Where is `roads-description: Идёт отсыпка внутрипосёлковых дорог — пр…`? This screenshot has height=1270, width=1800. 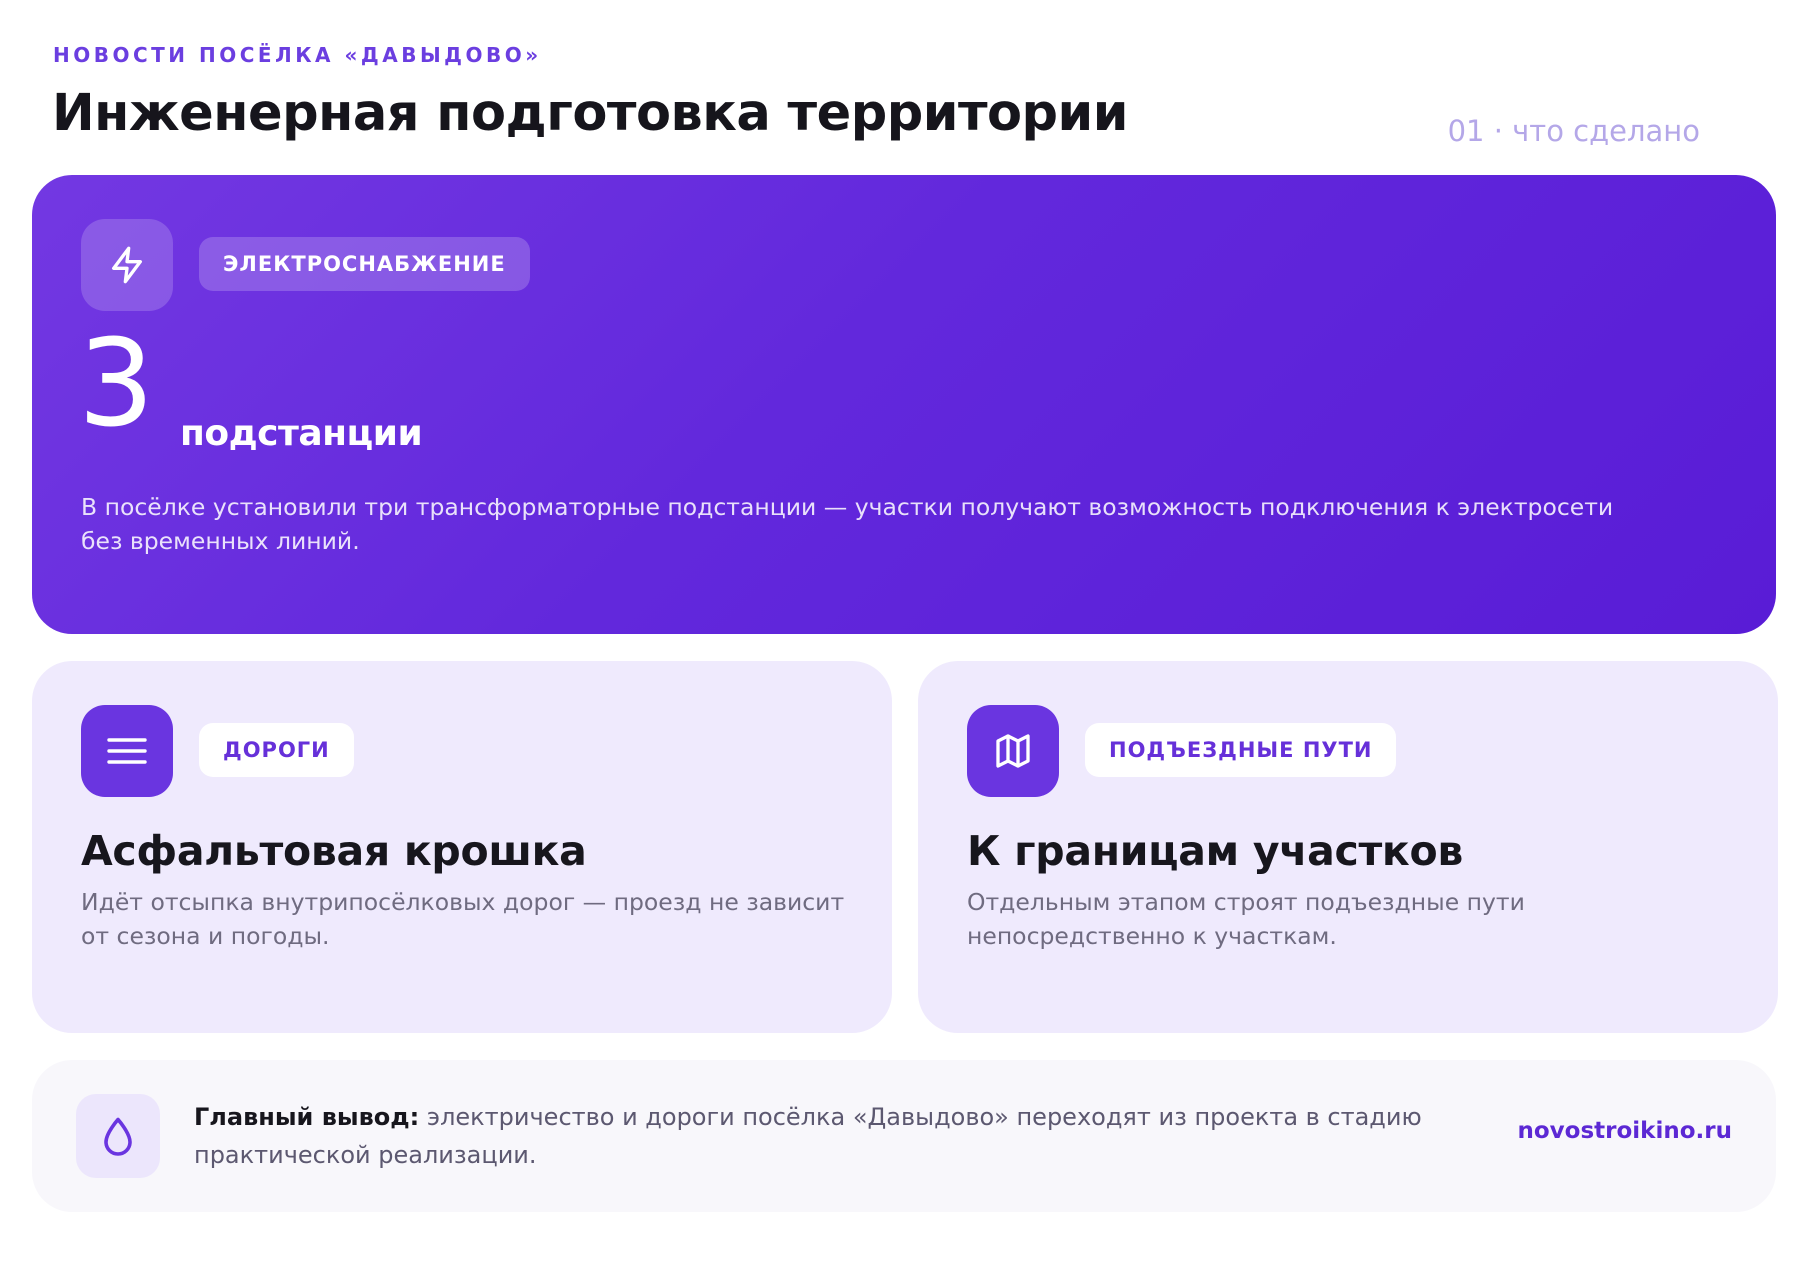 roads-description: Идёт отсыпка внутрипосёлковых дорог — пр… is located at coordinates (463, 919).